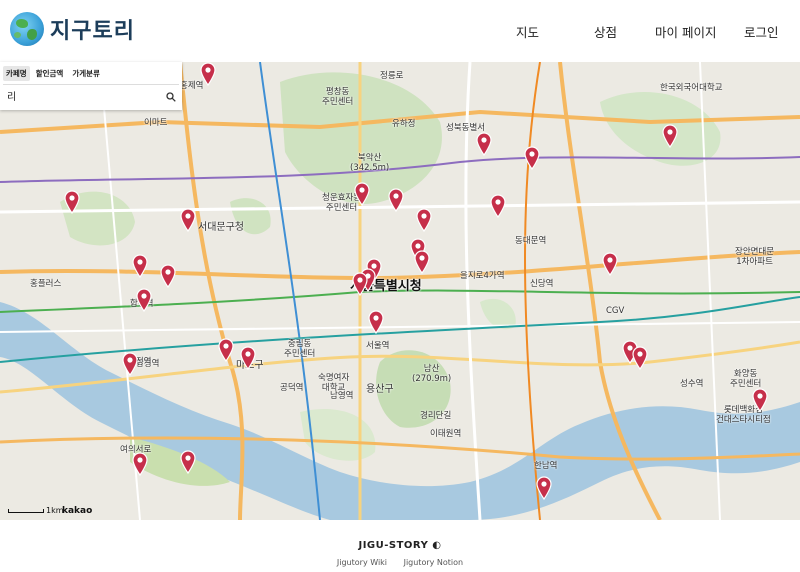 This screenshot has width=800, height=572. What do you see at coordinates (16, 73) in the screenshot?
I see `tab-cafe-name: 카페명` at bounding box center [16, 73].